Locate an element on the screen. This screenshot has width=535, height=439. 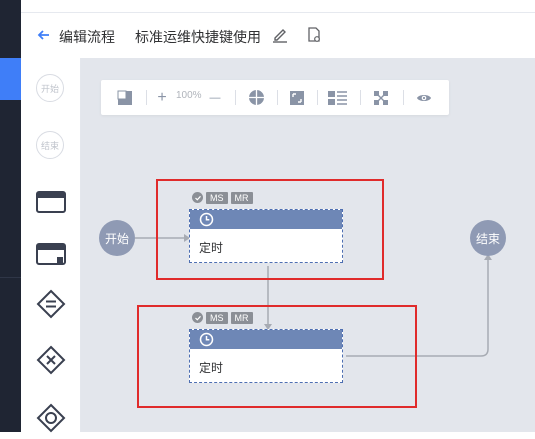
canvas-toolbar: + 100% — is located at coordinates (275, 97).